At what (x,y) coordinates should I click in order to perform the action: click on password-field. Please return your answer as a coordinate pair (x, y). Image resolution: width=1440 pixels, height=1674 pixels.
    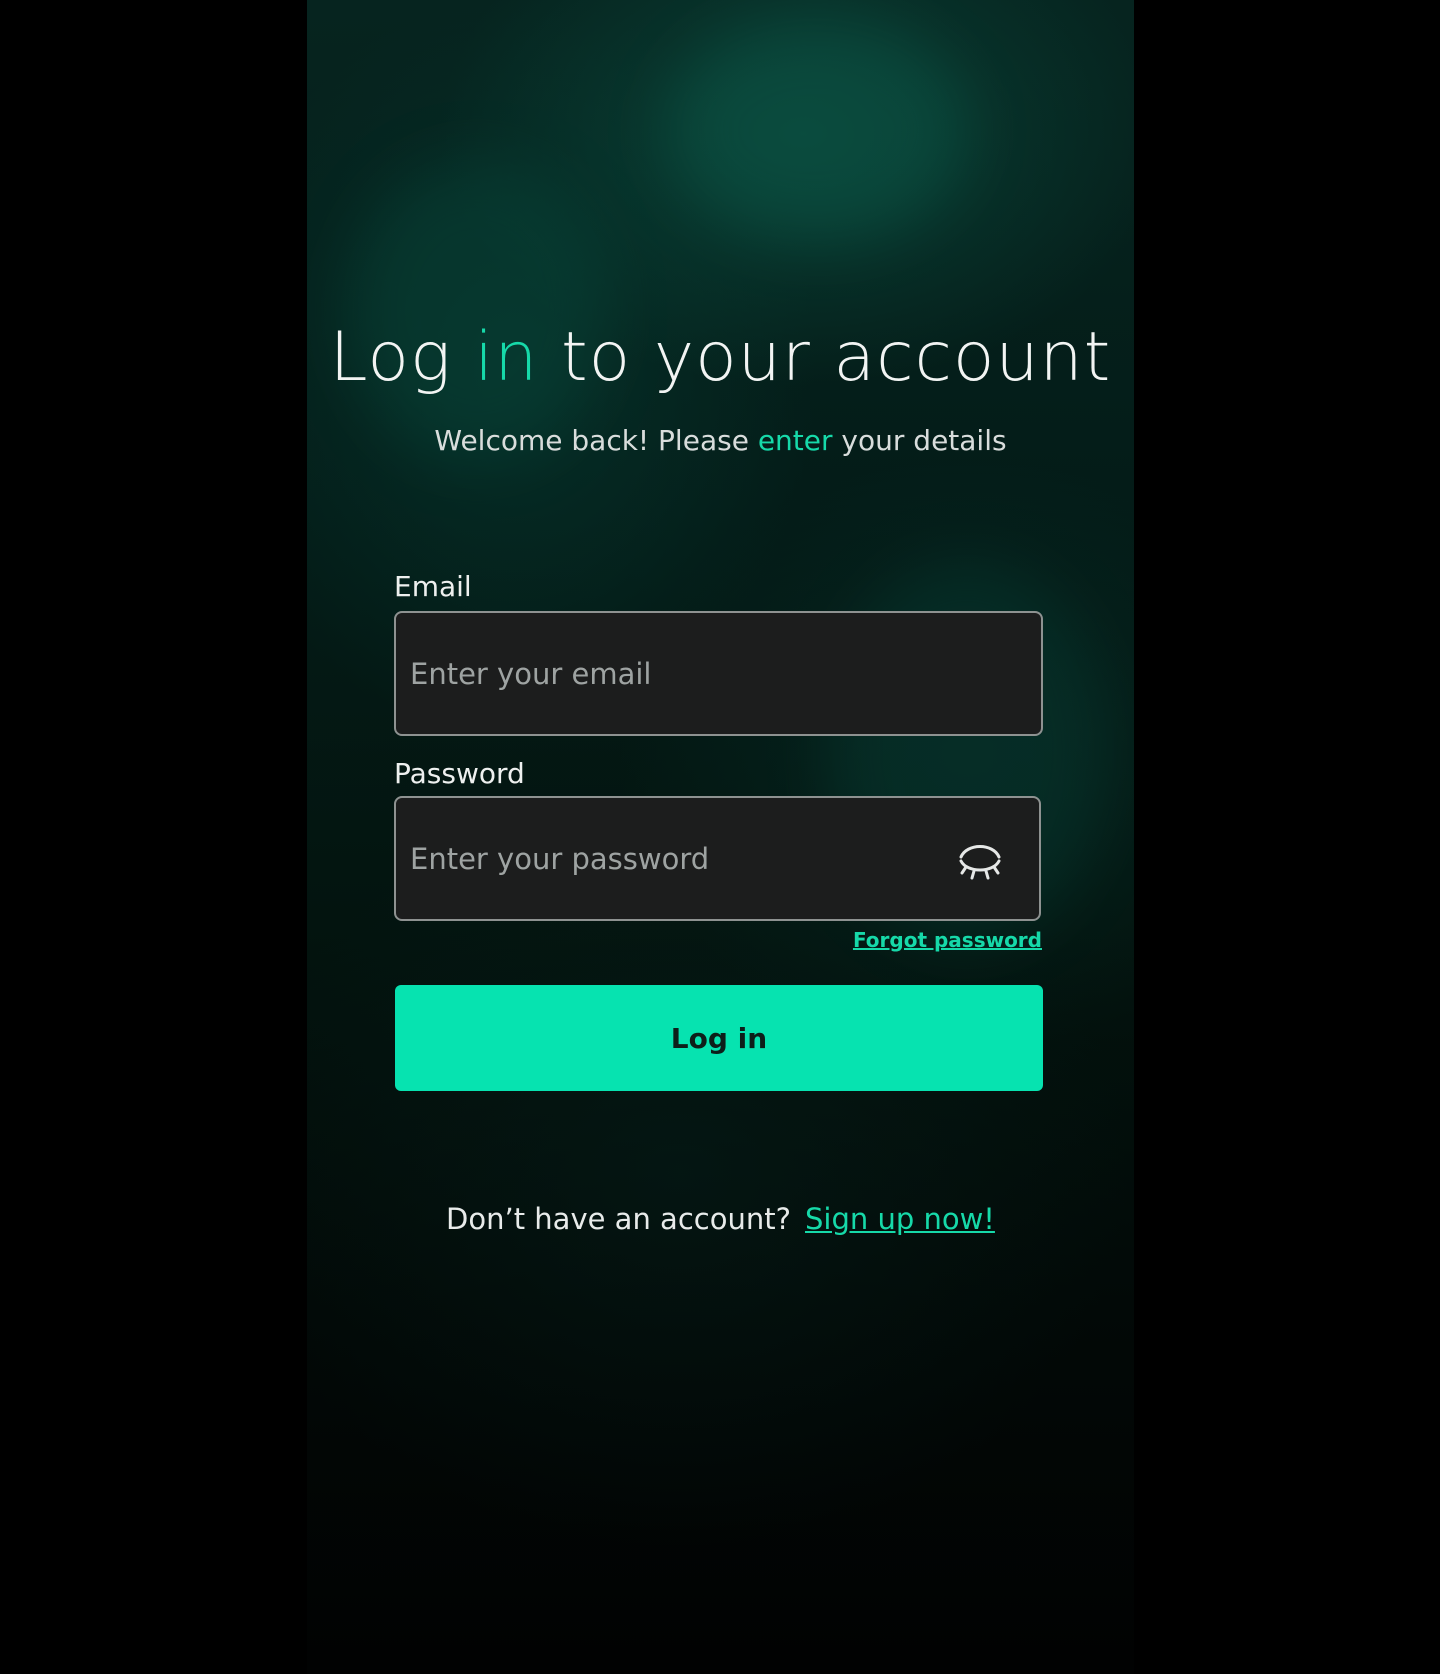
    Looking at the image, I should click on (717, 858).